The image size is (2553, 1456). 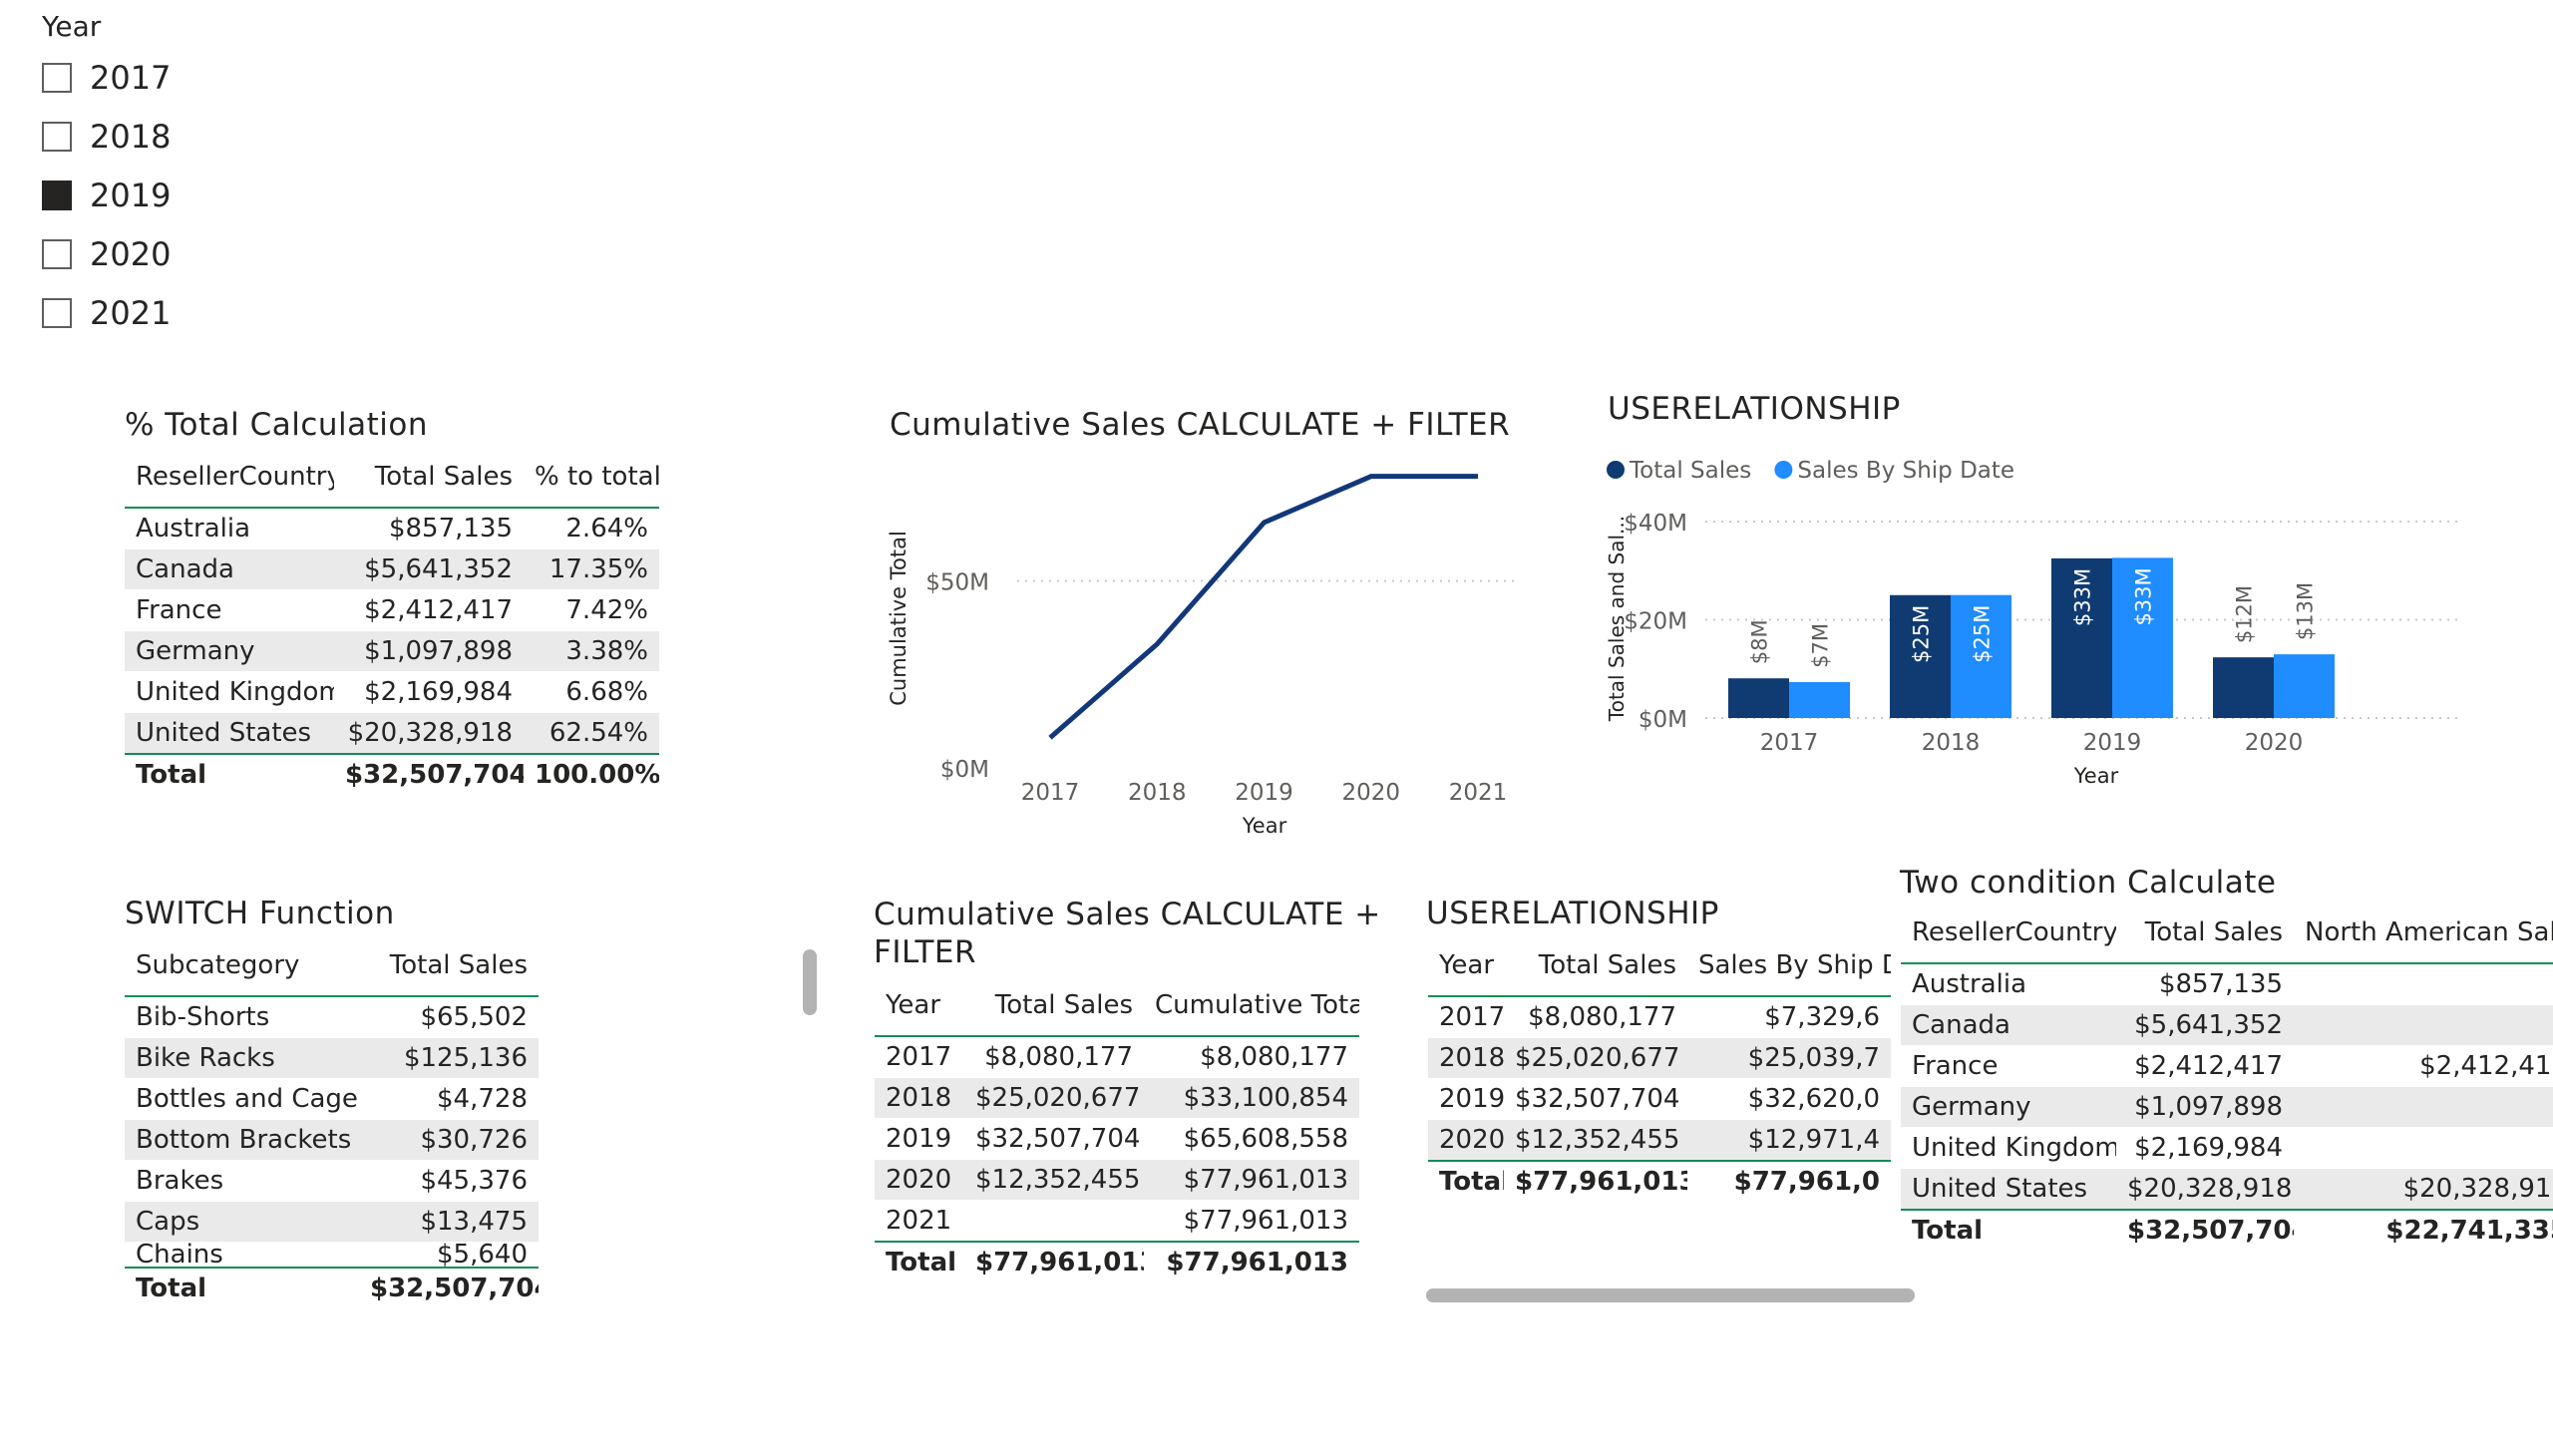 I want to click on table-row: 2017 $8,080,177 $7,329,6, so click(x=1659, y=1016).